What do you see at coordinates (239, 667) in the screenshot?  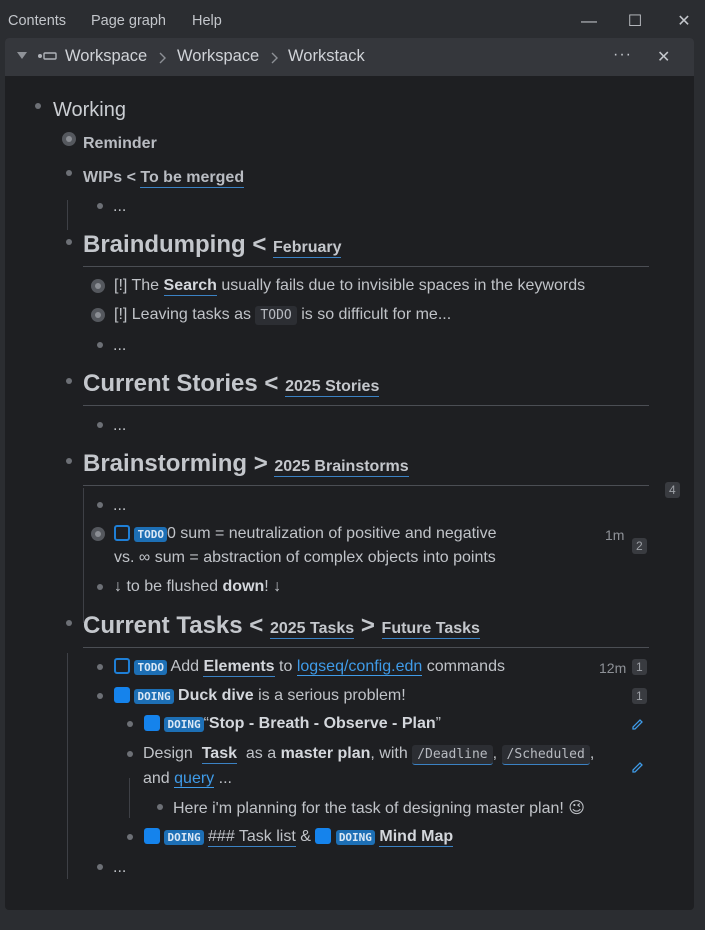 I see `page-ref-elements: Elements` at bounding box center [239, 667].